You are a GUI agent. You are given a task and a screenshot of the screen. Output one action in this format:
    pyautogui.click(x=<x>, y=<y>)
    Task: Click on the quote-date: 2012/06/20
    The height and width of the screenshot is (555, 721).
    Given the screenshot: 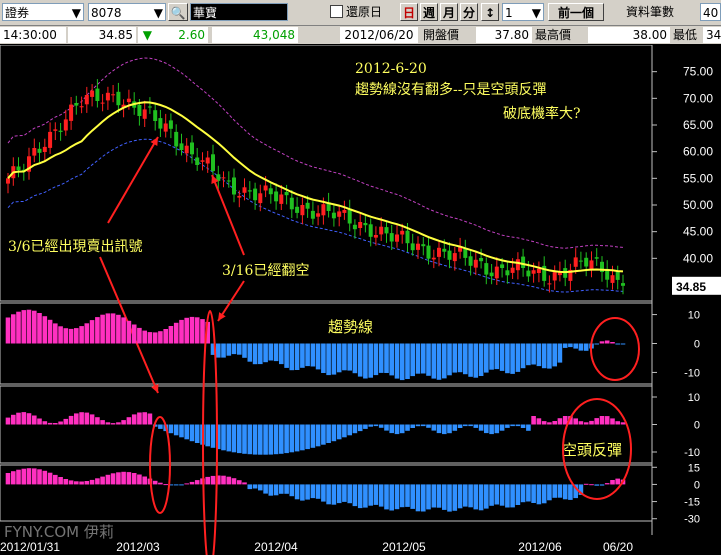 What is the action you would take?
    pyautogui.click(x=379, y=35)
    